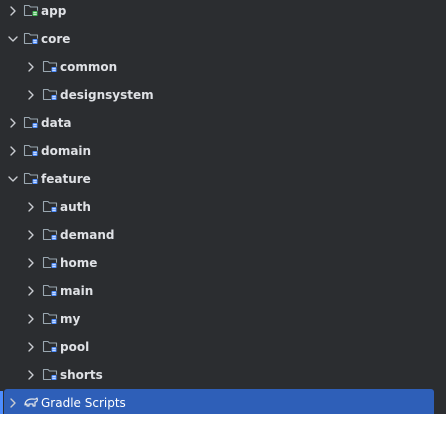 This screenshot has height=421, width=446. I want to click on tree-item-label: data, so click(56, 123).